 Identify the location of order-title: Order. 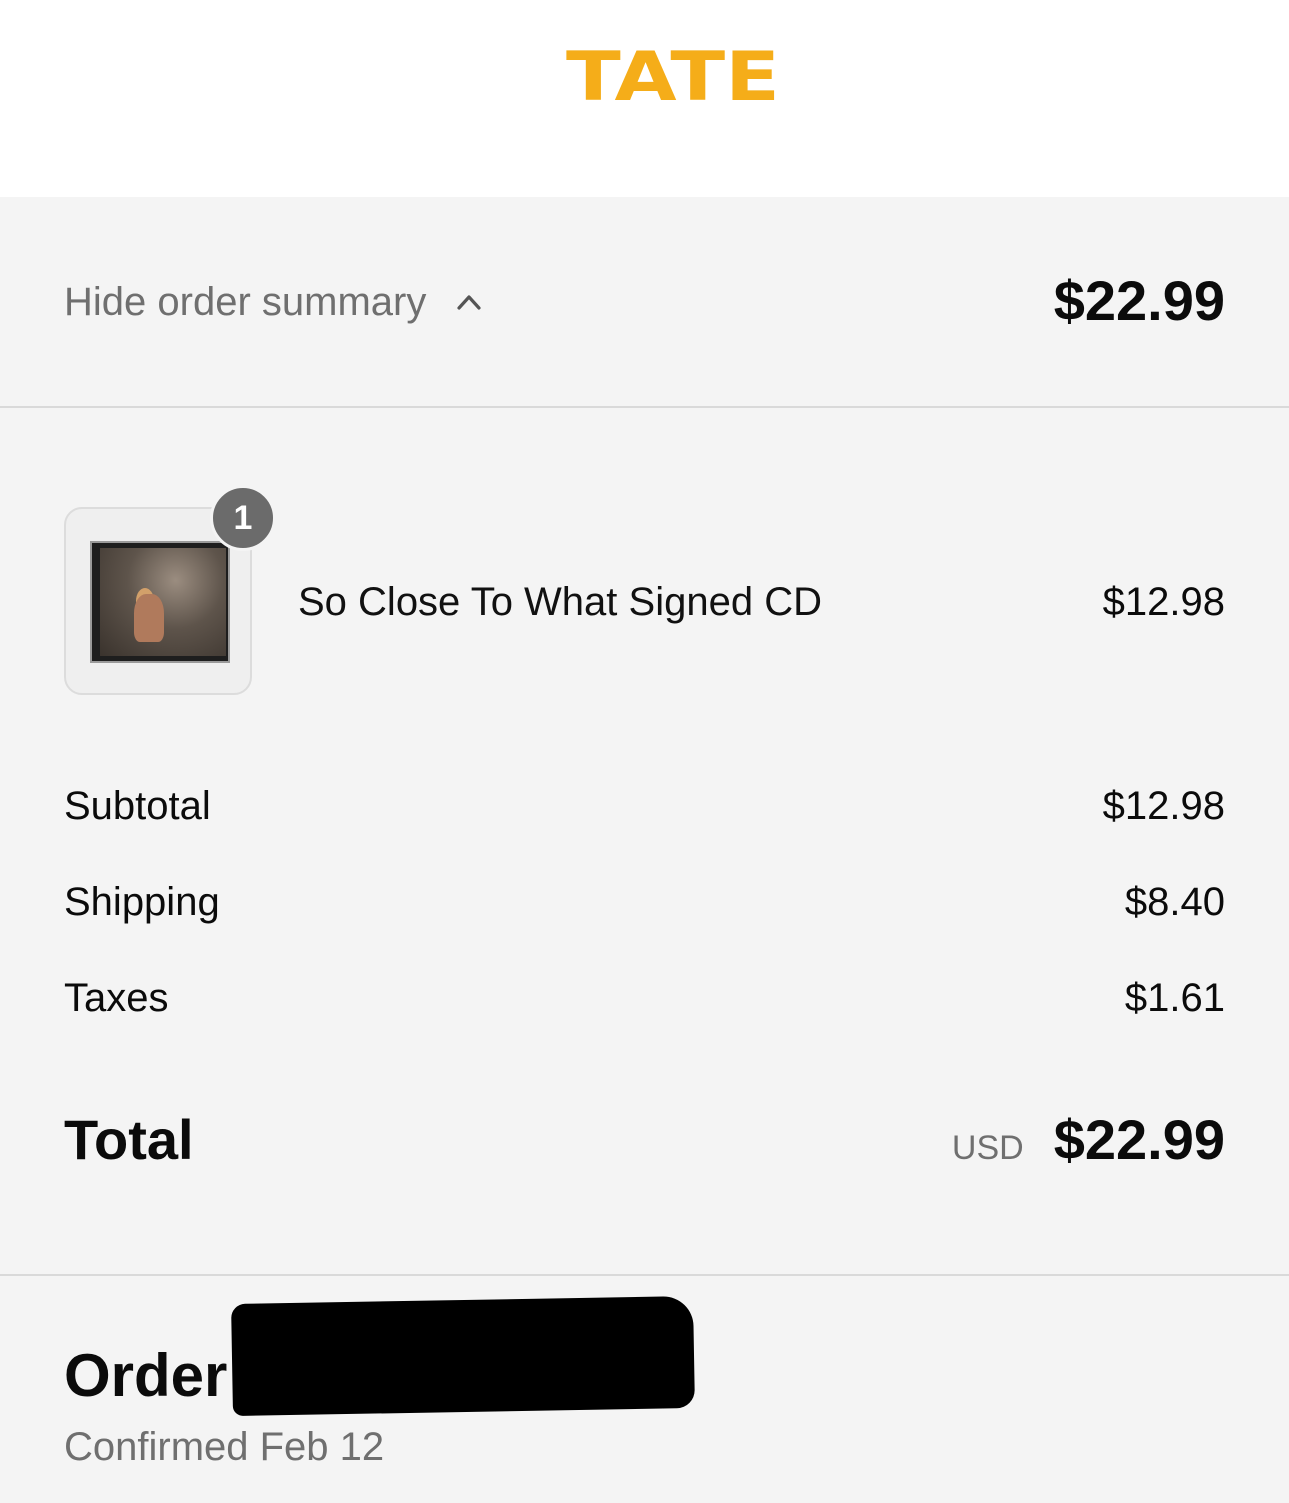
(146, 1375).